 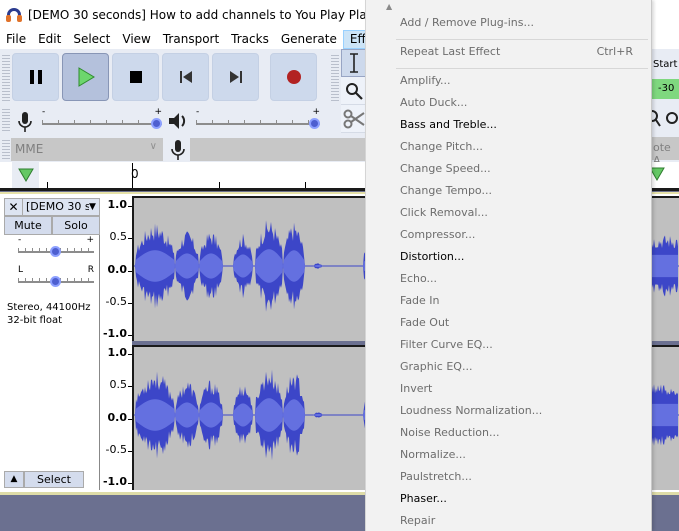 I want to click on mute-button: Mute, so click(x=28, y=225).